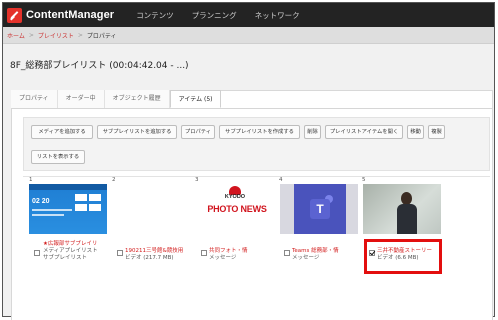  What do you see at coordinates (137, 132) in the screenshot?
I see `add-subplaylist-button: サブプレイリストを追加する` at bounding box center [137, 132].